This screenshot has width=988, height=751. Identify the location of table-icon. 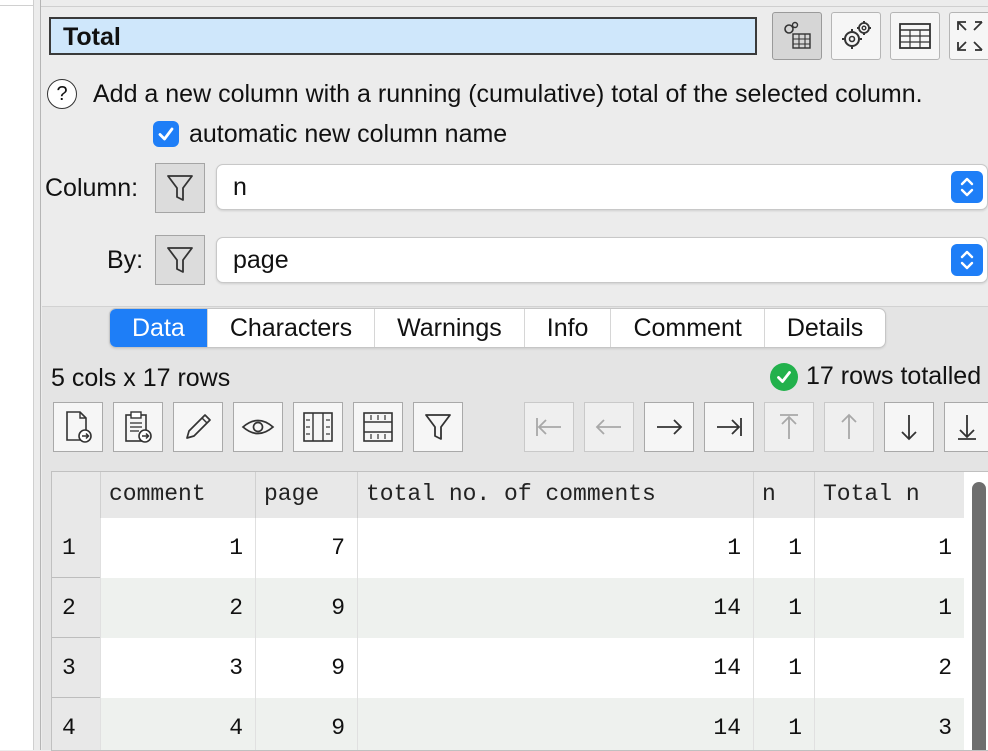
(915, 36).